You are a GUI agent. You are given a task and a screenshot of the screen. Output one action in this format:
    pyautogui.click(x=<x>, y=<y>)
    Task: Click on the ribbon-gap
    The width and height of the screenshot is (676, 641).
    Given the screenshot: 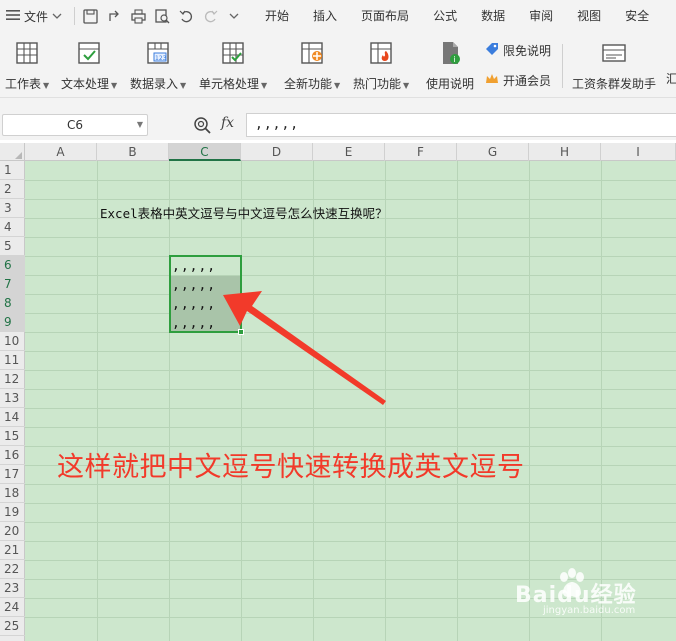 What is the action you would take?
    pyautogui.click(x=338, y=105)
    